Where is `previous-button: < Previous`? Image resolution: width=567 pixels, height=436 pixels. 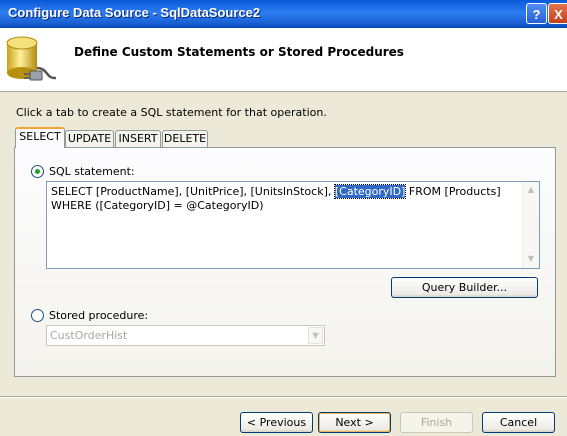 previous-button: < Previous is located at coordinates (276, 422).